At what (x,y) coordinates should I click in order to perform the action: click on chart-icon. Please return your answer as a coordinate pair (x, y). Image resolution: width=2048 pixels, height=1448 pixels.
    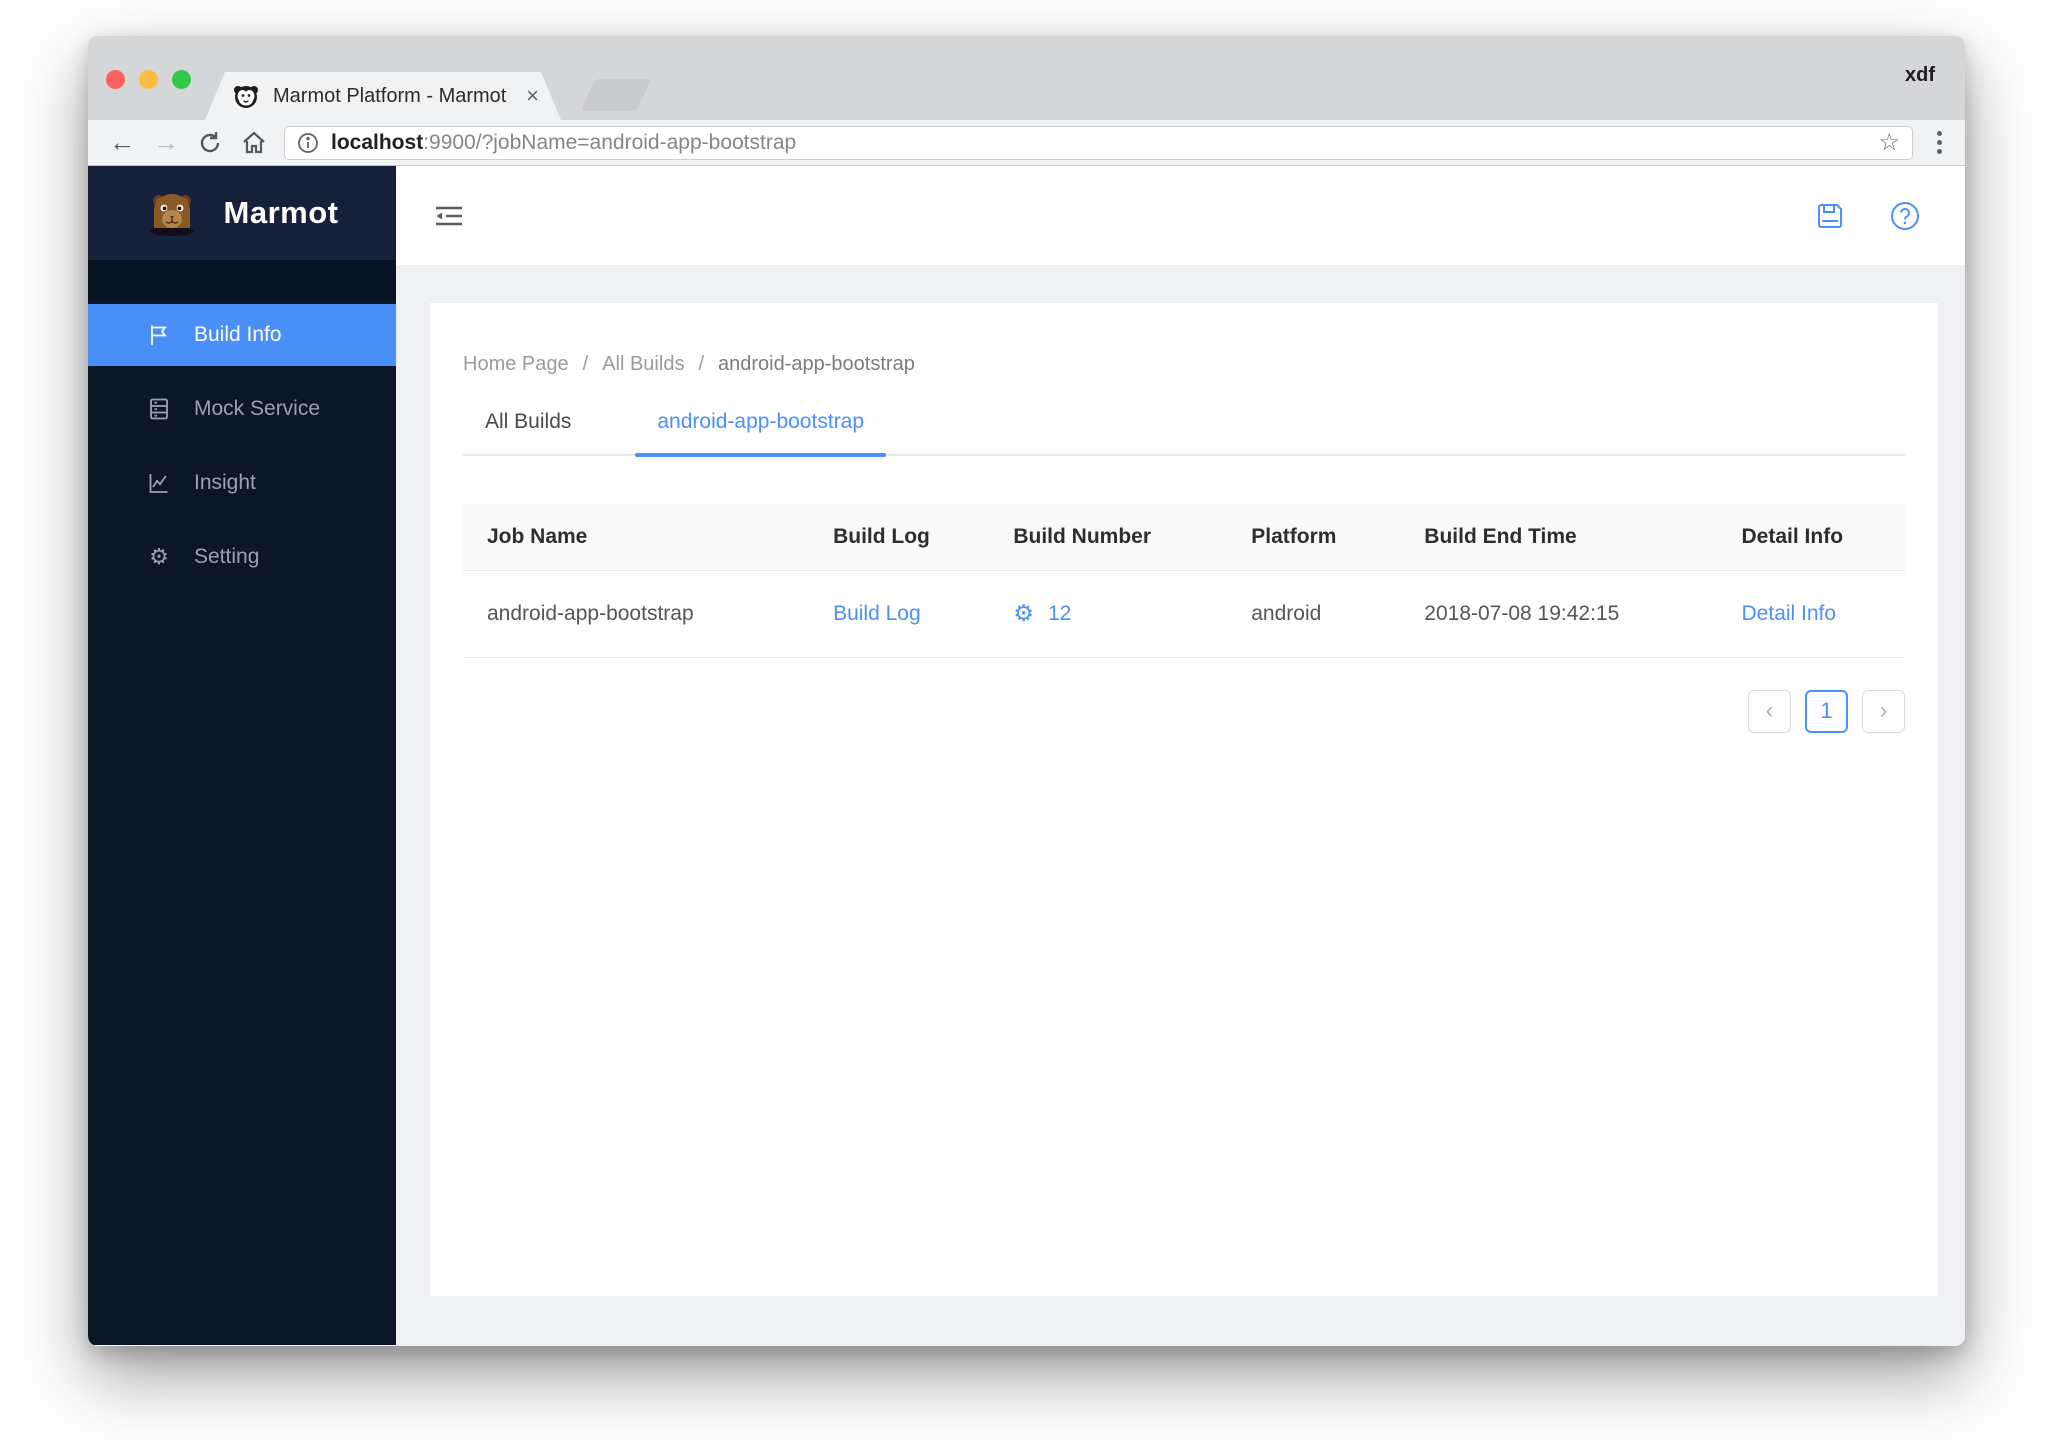
    Looking at the image, I should click on (159, 483).